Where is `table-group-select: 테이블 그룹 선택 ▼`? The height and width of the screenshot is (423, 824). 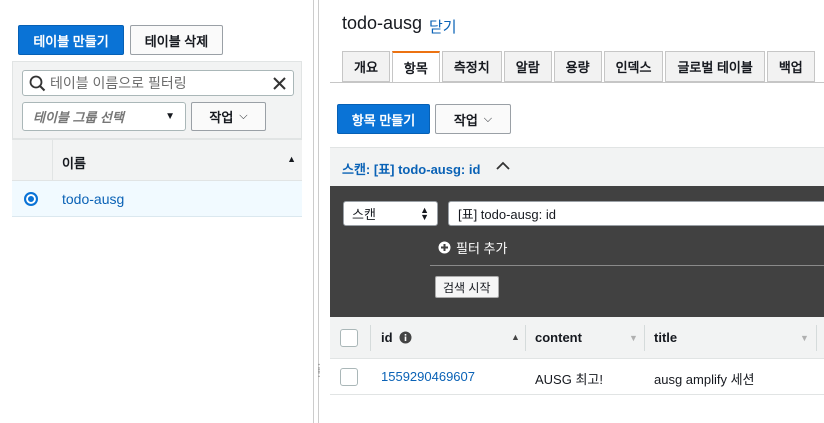
table-group-select: 테이블 그룹 선택 ▼ is located at coordinates (104, 116).